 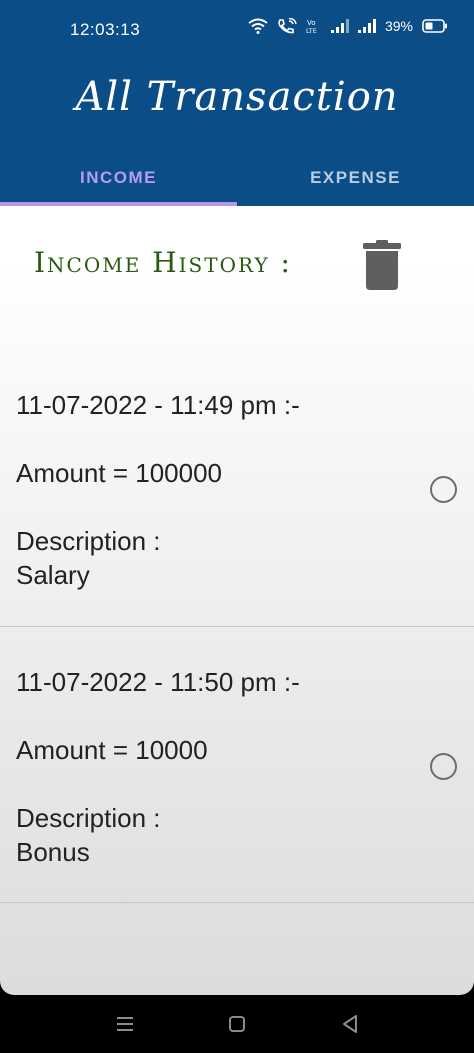 I want to click on transaction-amount: Amount = 10000, so click(x=112, y=750).